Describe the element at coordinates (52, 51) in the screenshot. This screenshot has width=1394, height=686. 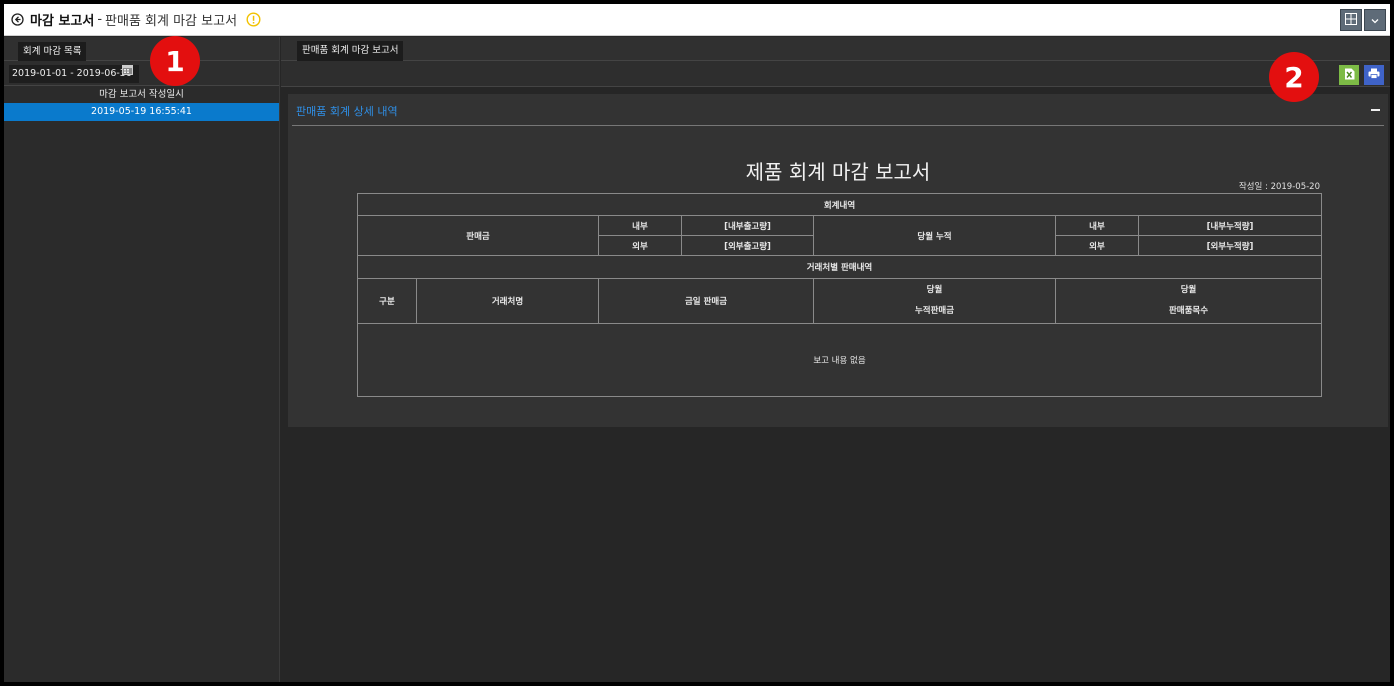
I see `tab-closing-list: 회계 마감 목록` at that location.